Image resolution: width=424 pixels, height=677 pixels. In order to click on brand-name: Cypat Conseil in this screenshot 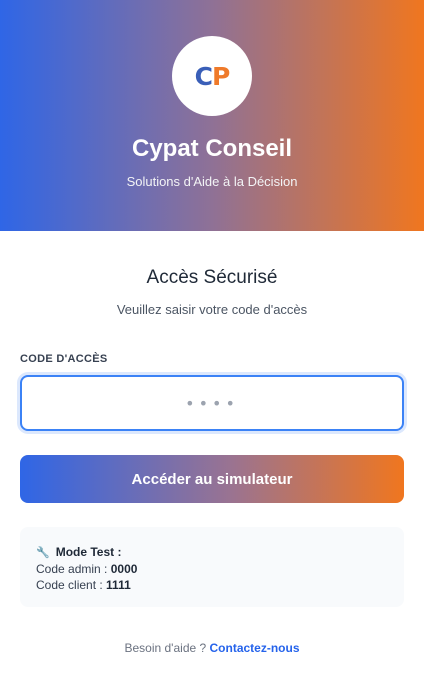, I will do `click(212, 148)`.